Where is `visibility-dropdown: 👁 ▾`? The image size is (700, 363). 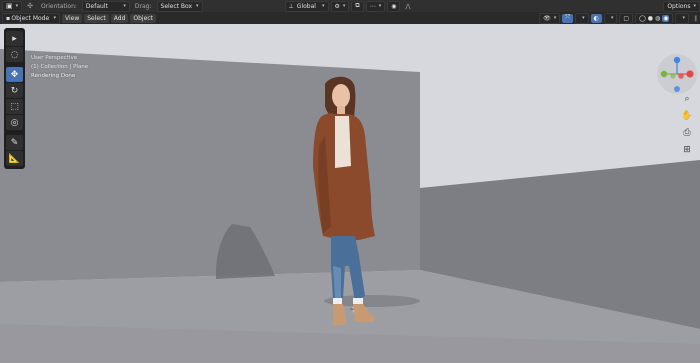 visibility-dropdown: 👁 ▾ is located at coordinates (550, 18).